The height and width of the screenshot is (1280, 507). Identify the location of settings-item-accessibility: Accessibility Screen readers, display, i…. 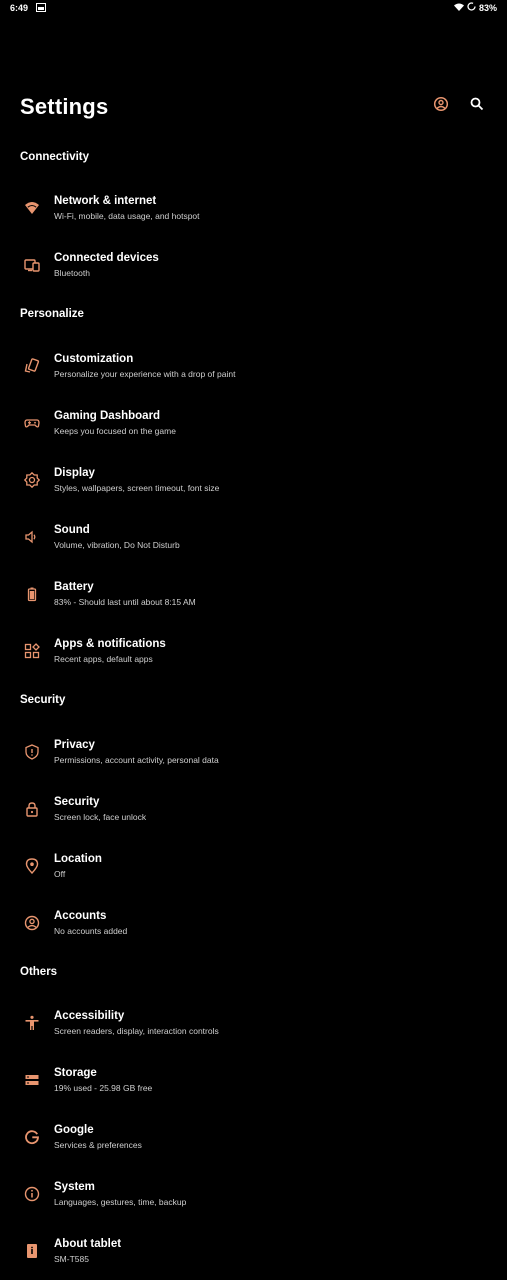
(253, 1035).